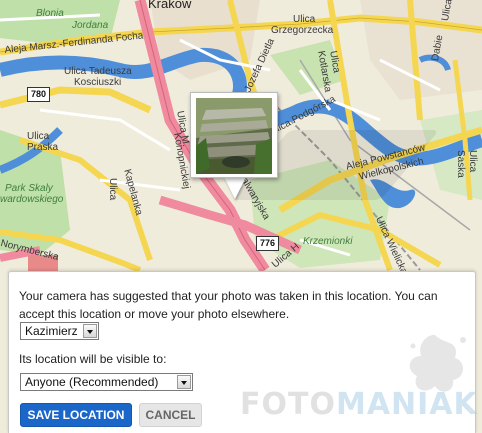  What do you see at coordinates (76, 415) in the screenshot?
I see `save-location-button: SAVE LOCATION` at bounding box center [76, 415].